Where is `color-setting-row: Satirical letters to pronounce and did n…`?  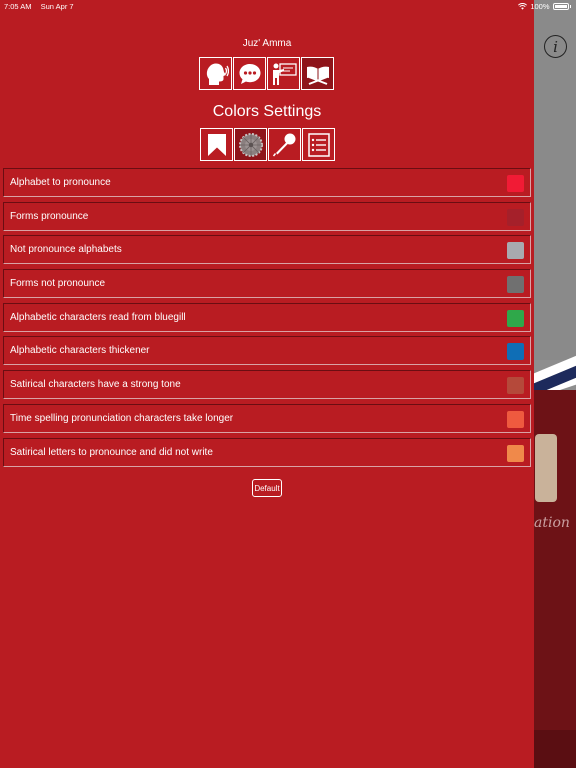
color-setting-row: Satirical letters to pronounce and did n… is located at coordinates (267, 452).